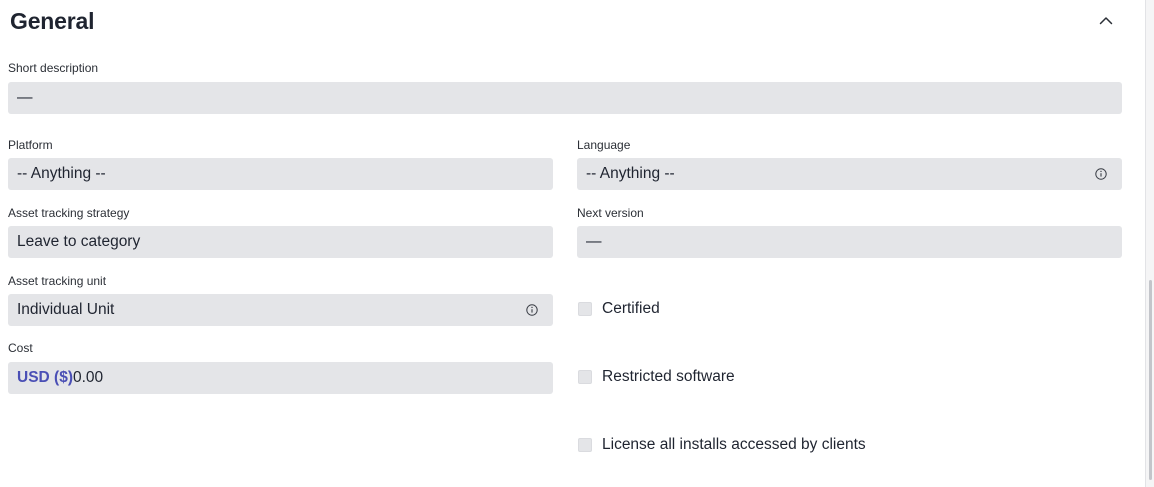 The height and width of the screenshot is (487, 1154). Describe the element at coordinates (585, 309) in the screenshot. I see `certified-checkbox` at that location.